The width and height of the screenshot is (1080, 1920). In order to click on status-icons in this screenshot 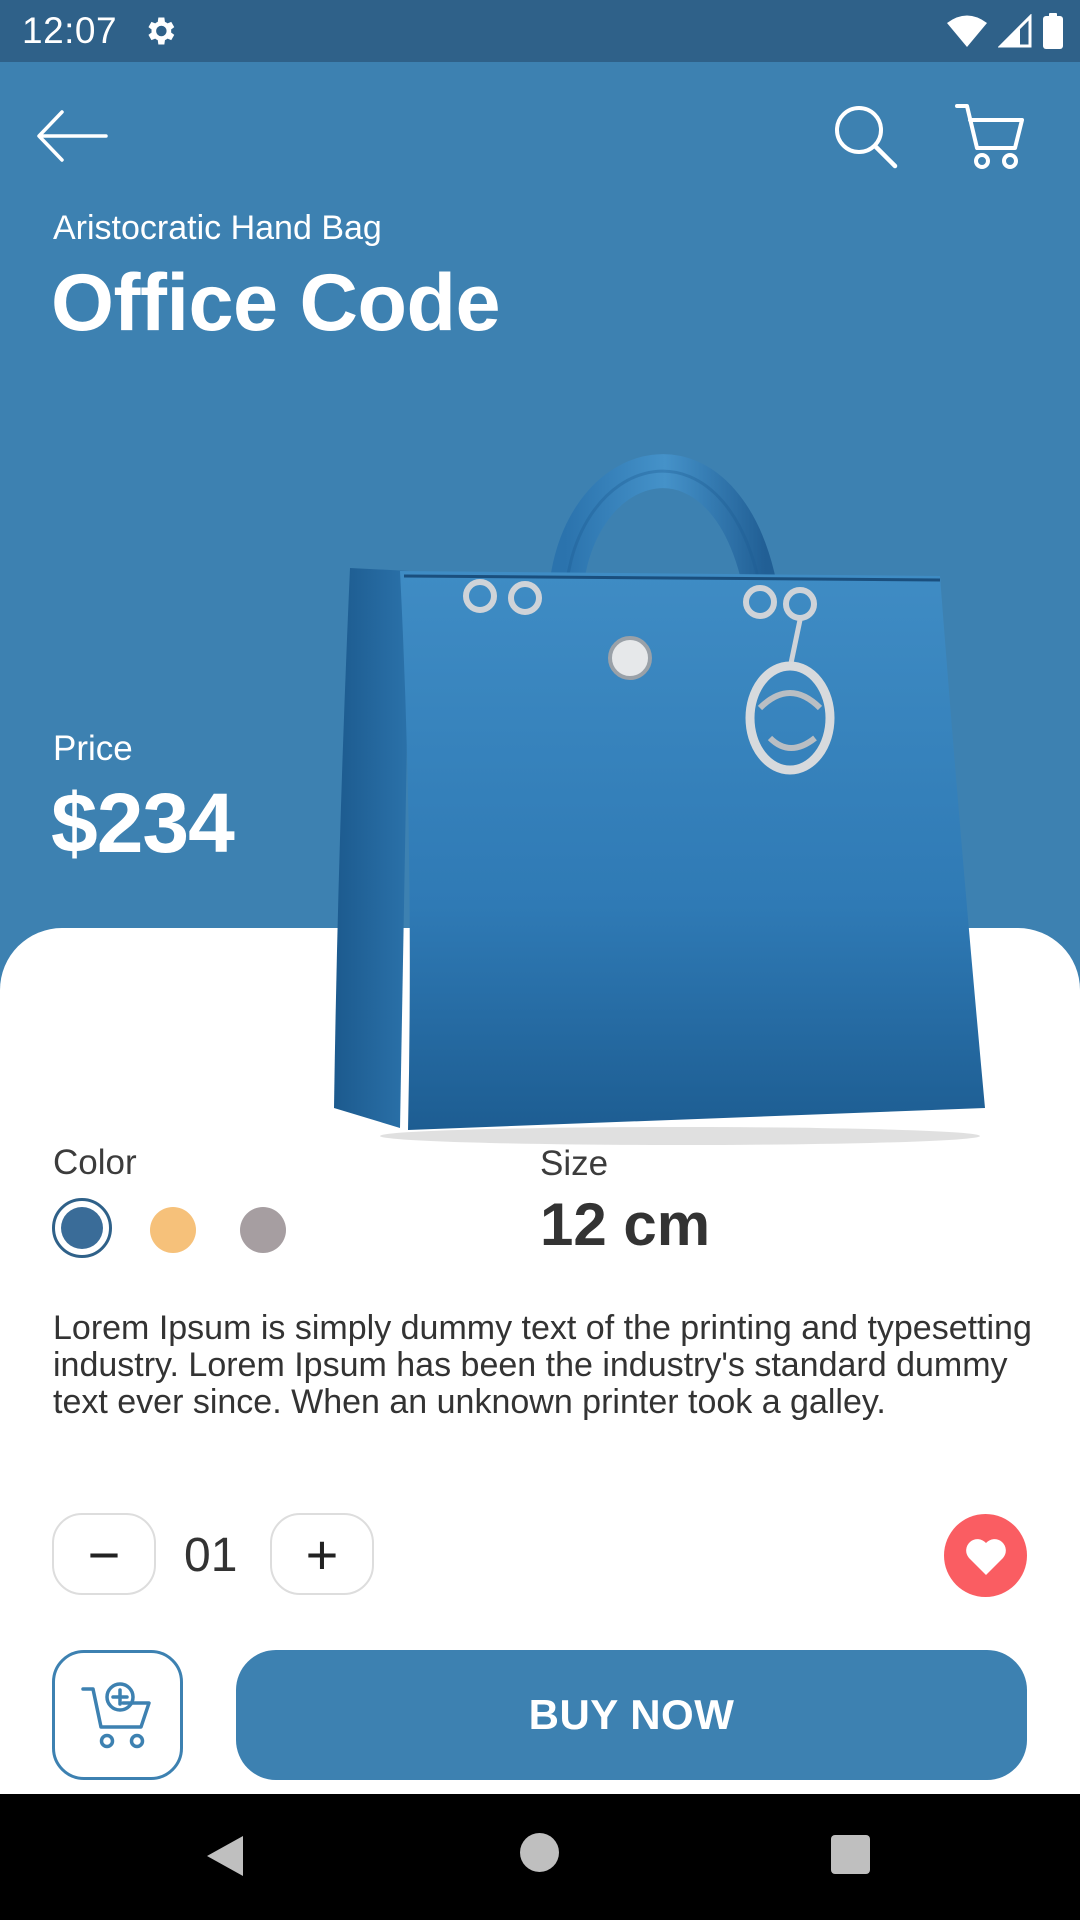, I will do `click(1005, 31)`.